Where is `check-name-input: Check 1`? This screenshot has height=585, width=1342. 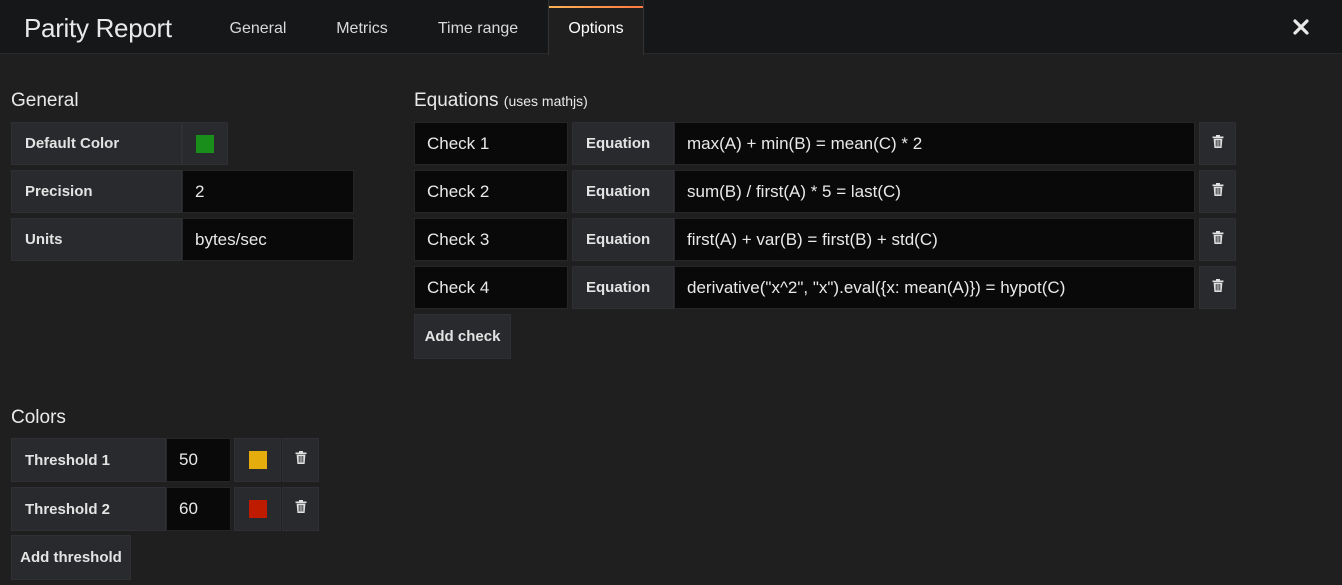 check-name-input: Check 1 is located at coordinates (491, 143).